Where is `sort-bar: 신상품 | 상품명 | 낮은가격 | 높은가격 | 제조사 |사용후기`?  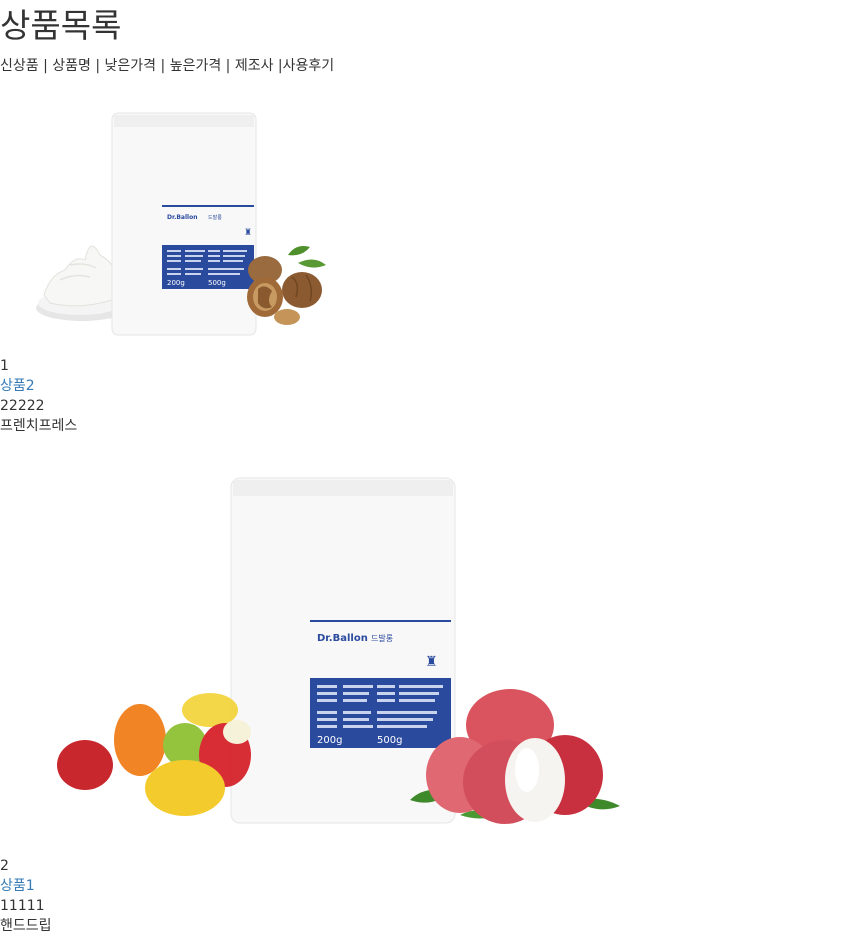
sort-bar: 신상품 | 상품명 | 낮은가격 | 높은가격 | 제조사 |사용후기 is located at coordinates (167, 66).